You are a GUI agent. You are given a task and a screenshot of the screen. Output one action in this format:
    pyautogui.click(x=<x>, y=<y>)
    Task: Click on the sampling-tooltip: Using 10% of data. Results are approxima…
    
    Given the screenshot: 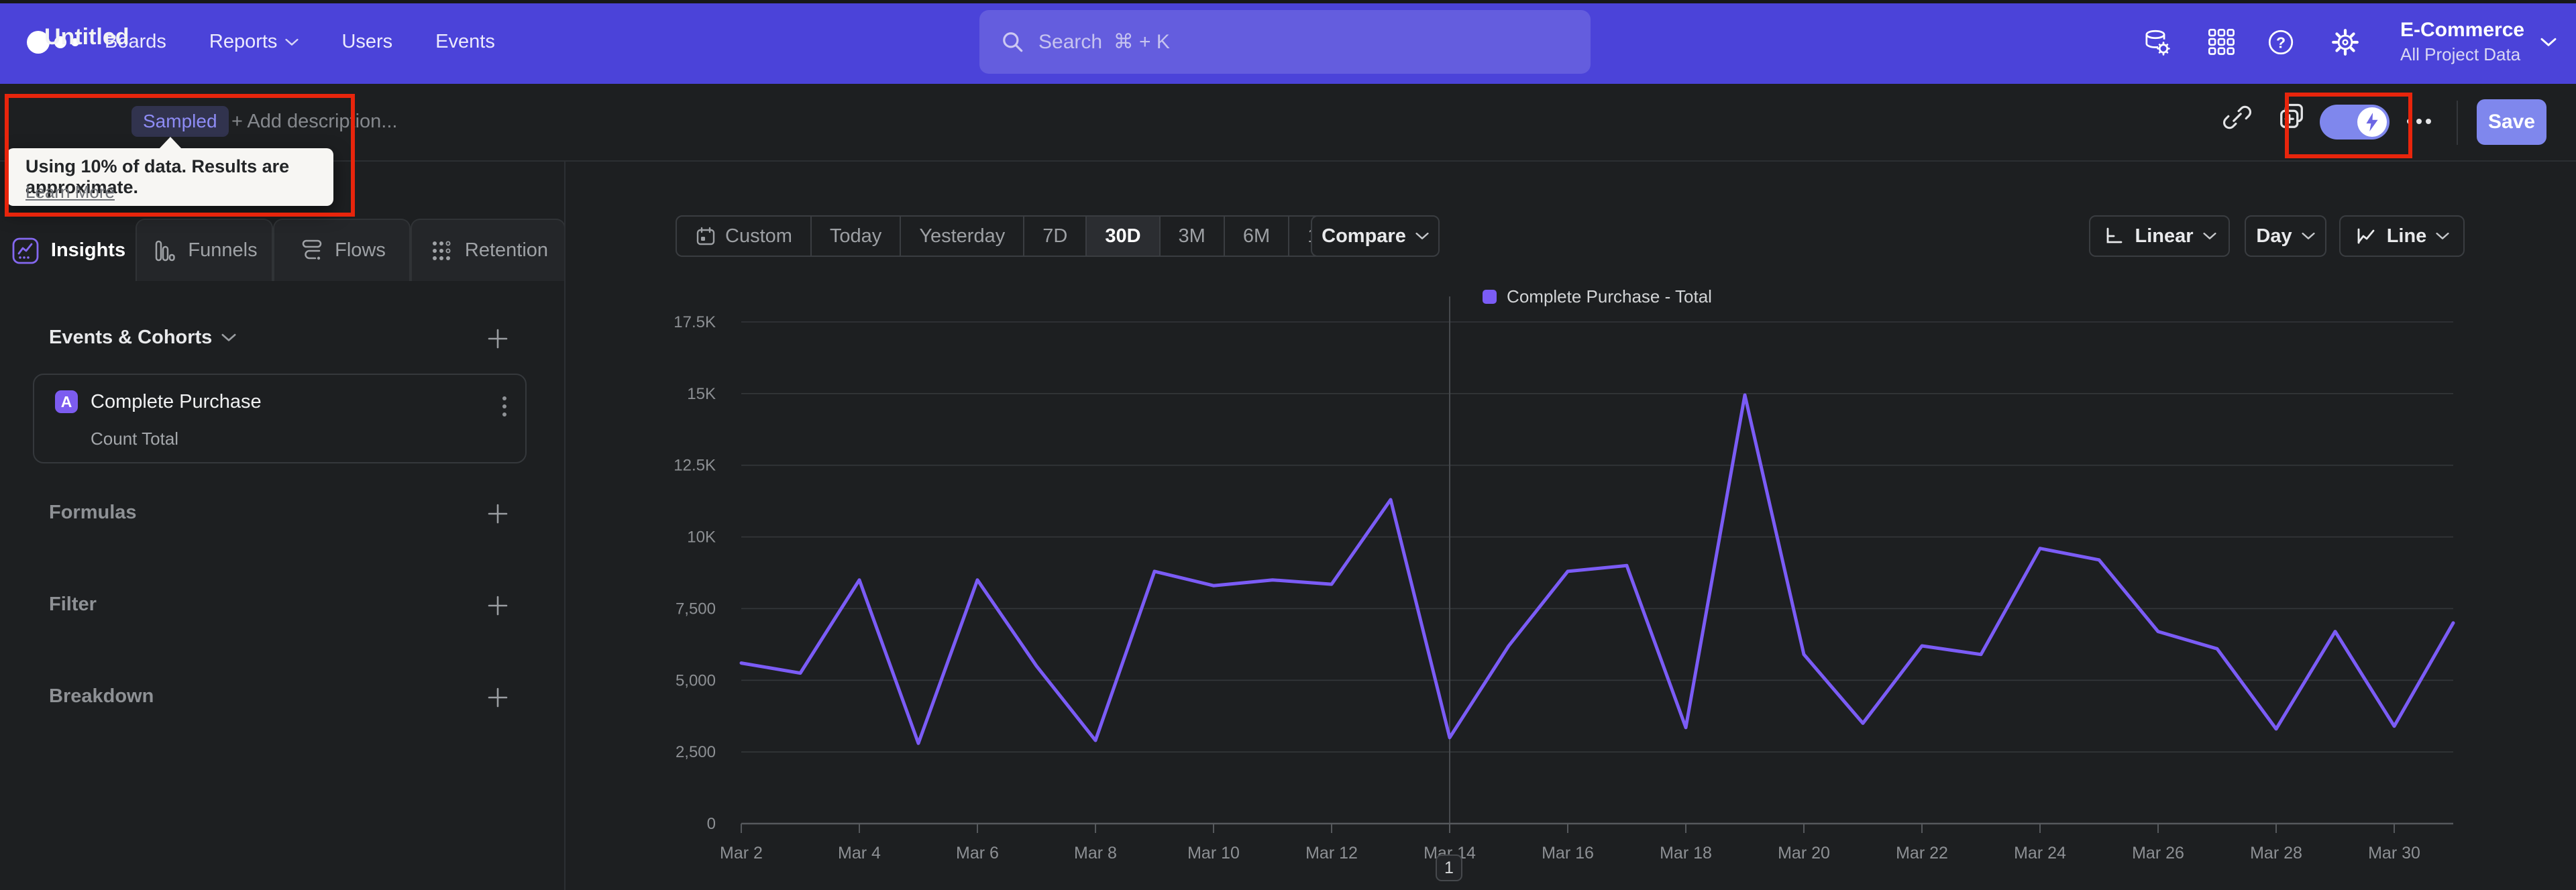 What is the action you would take?
    pyautogui.click(x=170, y=171)
    